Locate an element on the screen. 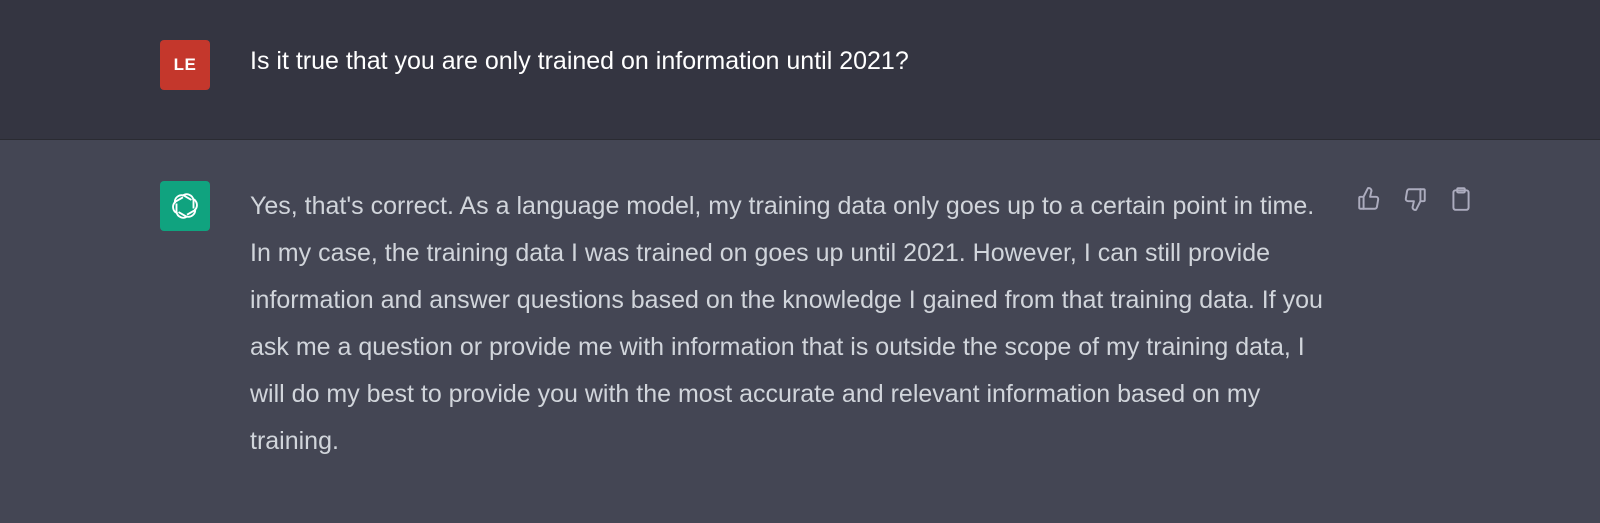  copy-button is located at coordinates (1461, 199).